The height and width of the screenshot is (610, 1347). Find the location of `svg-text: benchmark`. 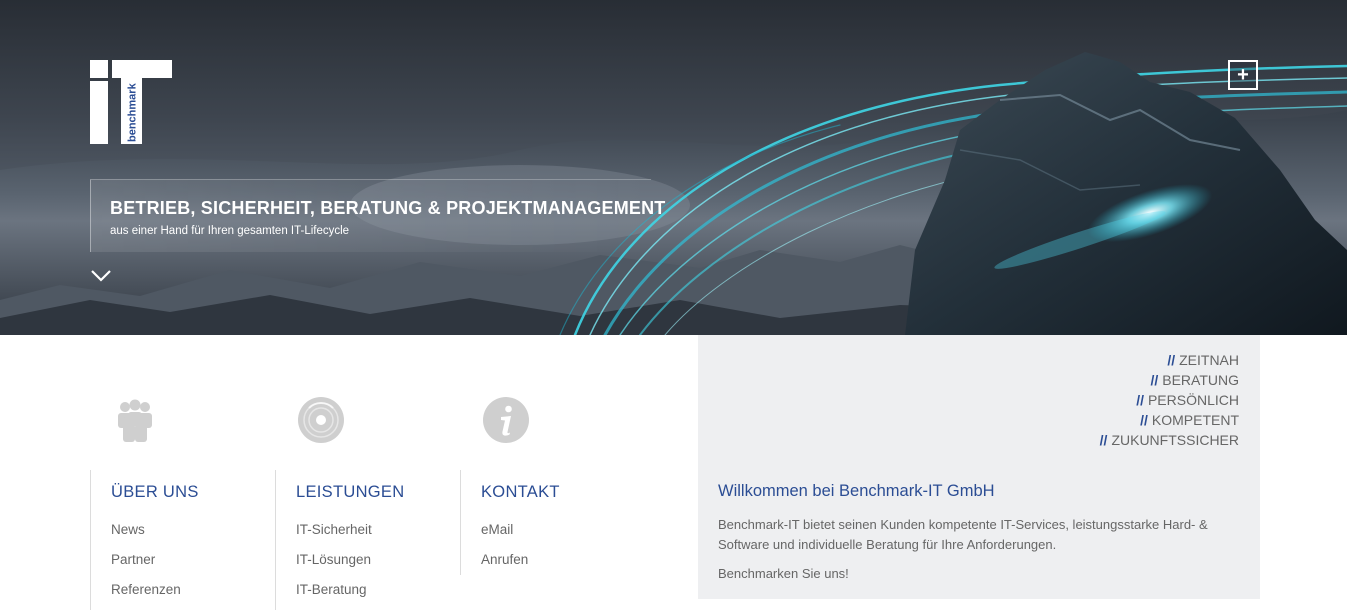

svg-text: benchmark is located at coordinates (133, 112).